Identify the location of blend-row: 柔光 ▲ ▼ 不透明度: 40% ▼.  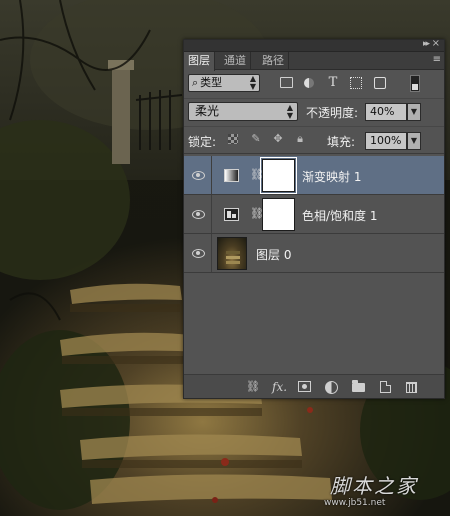
(314, 111).